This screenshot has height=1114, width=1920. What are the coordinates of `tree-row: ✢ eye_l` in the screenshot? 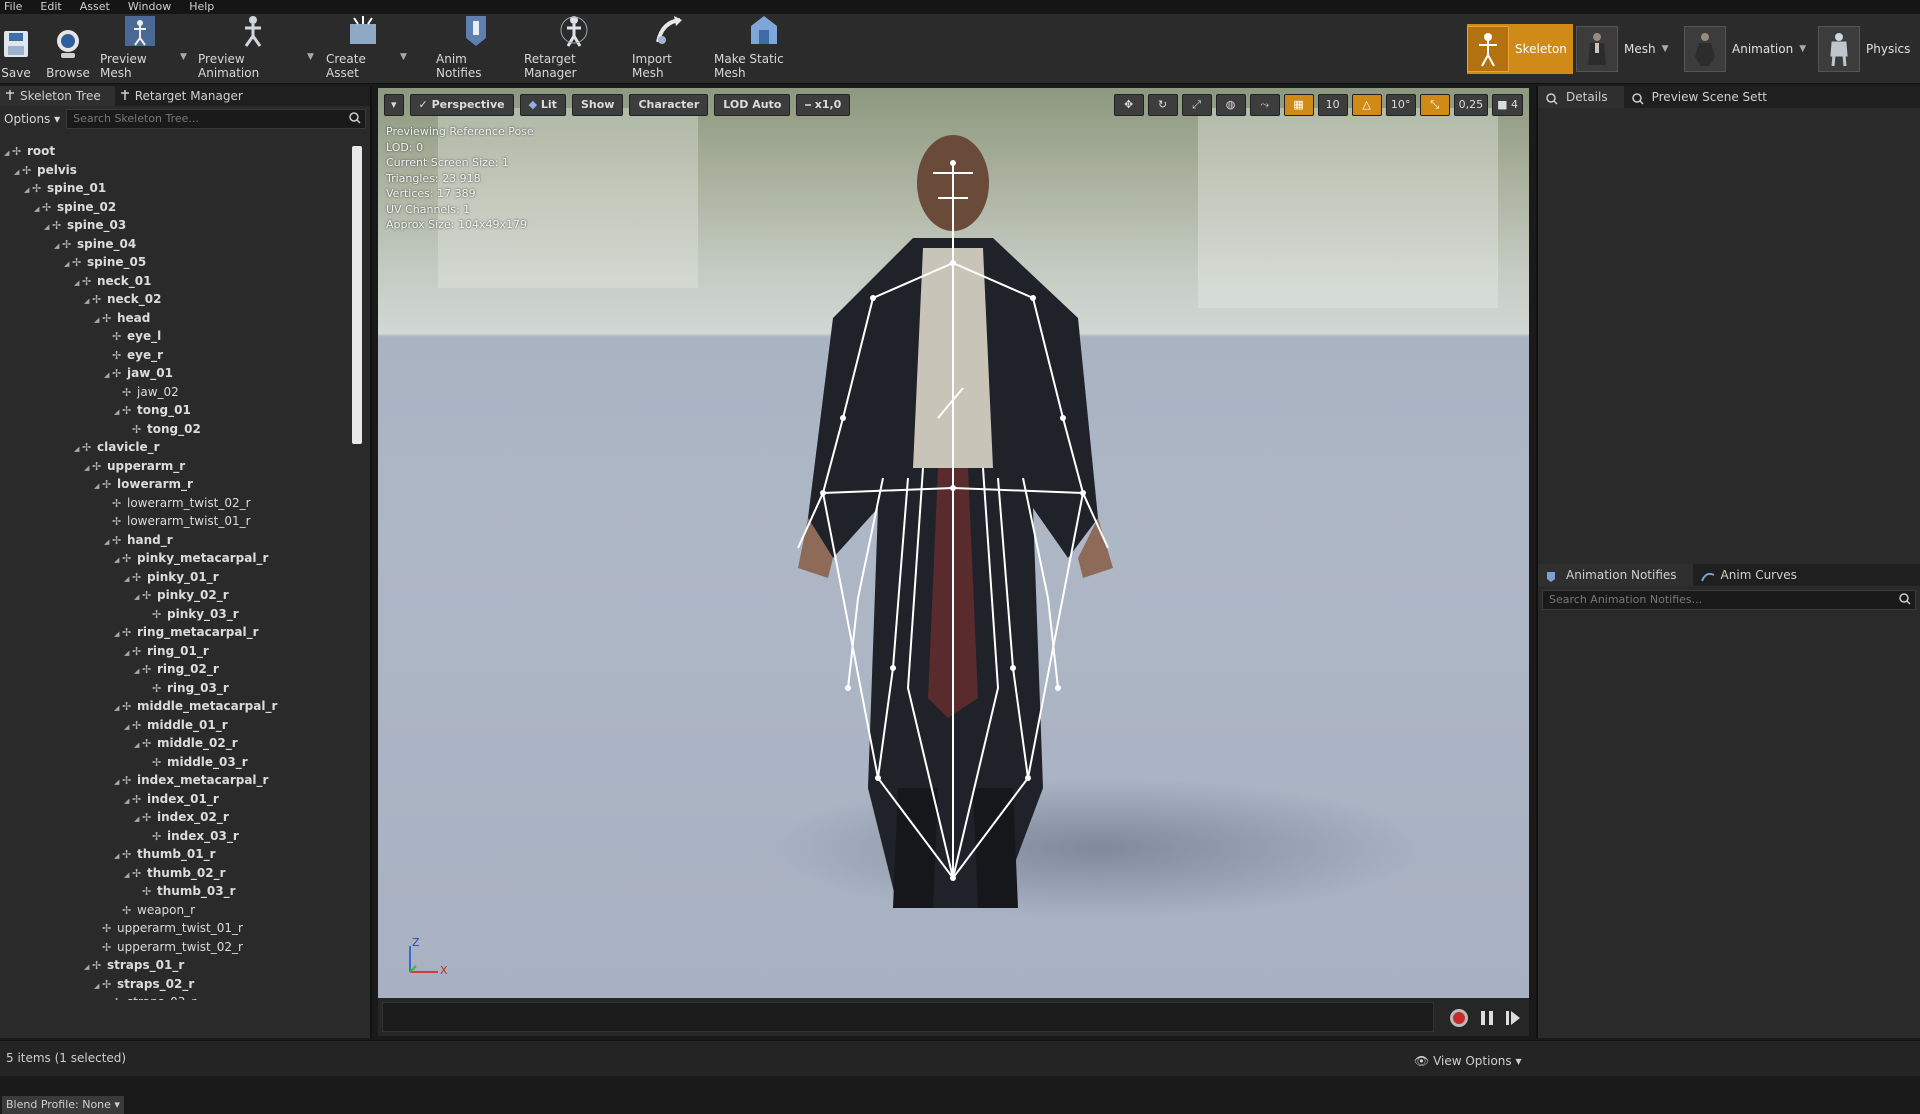 It's located at (176, 336).